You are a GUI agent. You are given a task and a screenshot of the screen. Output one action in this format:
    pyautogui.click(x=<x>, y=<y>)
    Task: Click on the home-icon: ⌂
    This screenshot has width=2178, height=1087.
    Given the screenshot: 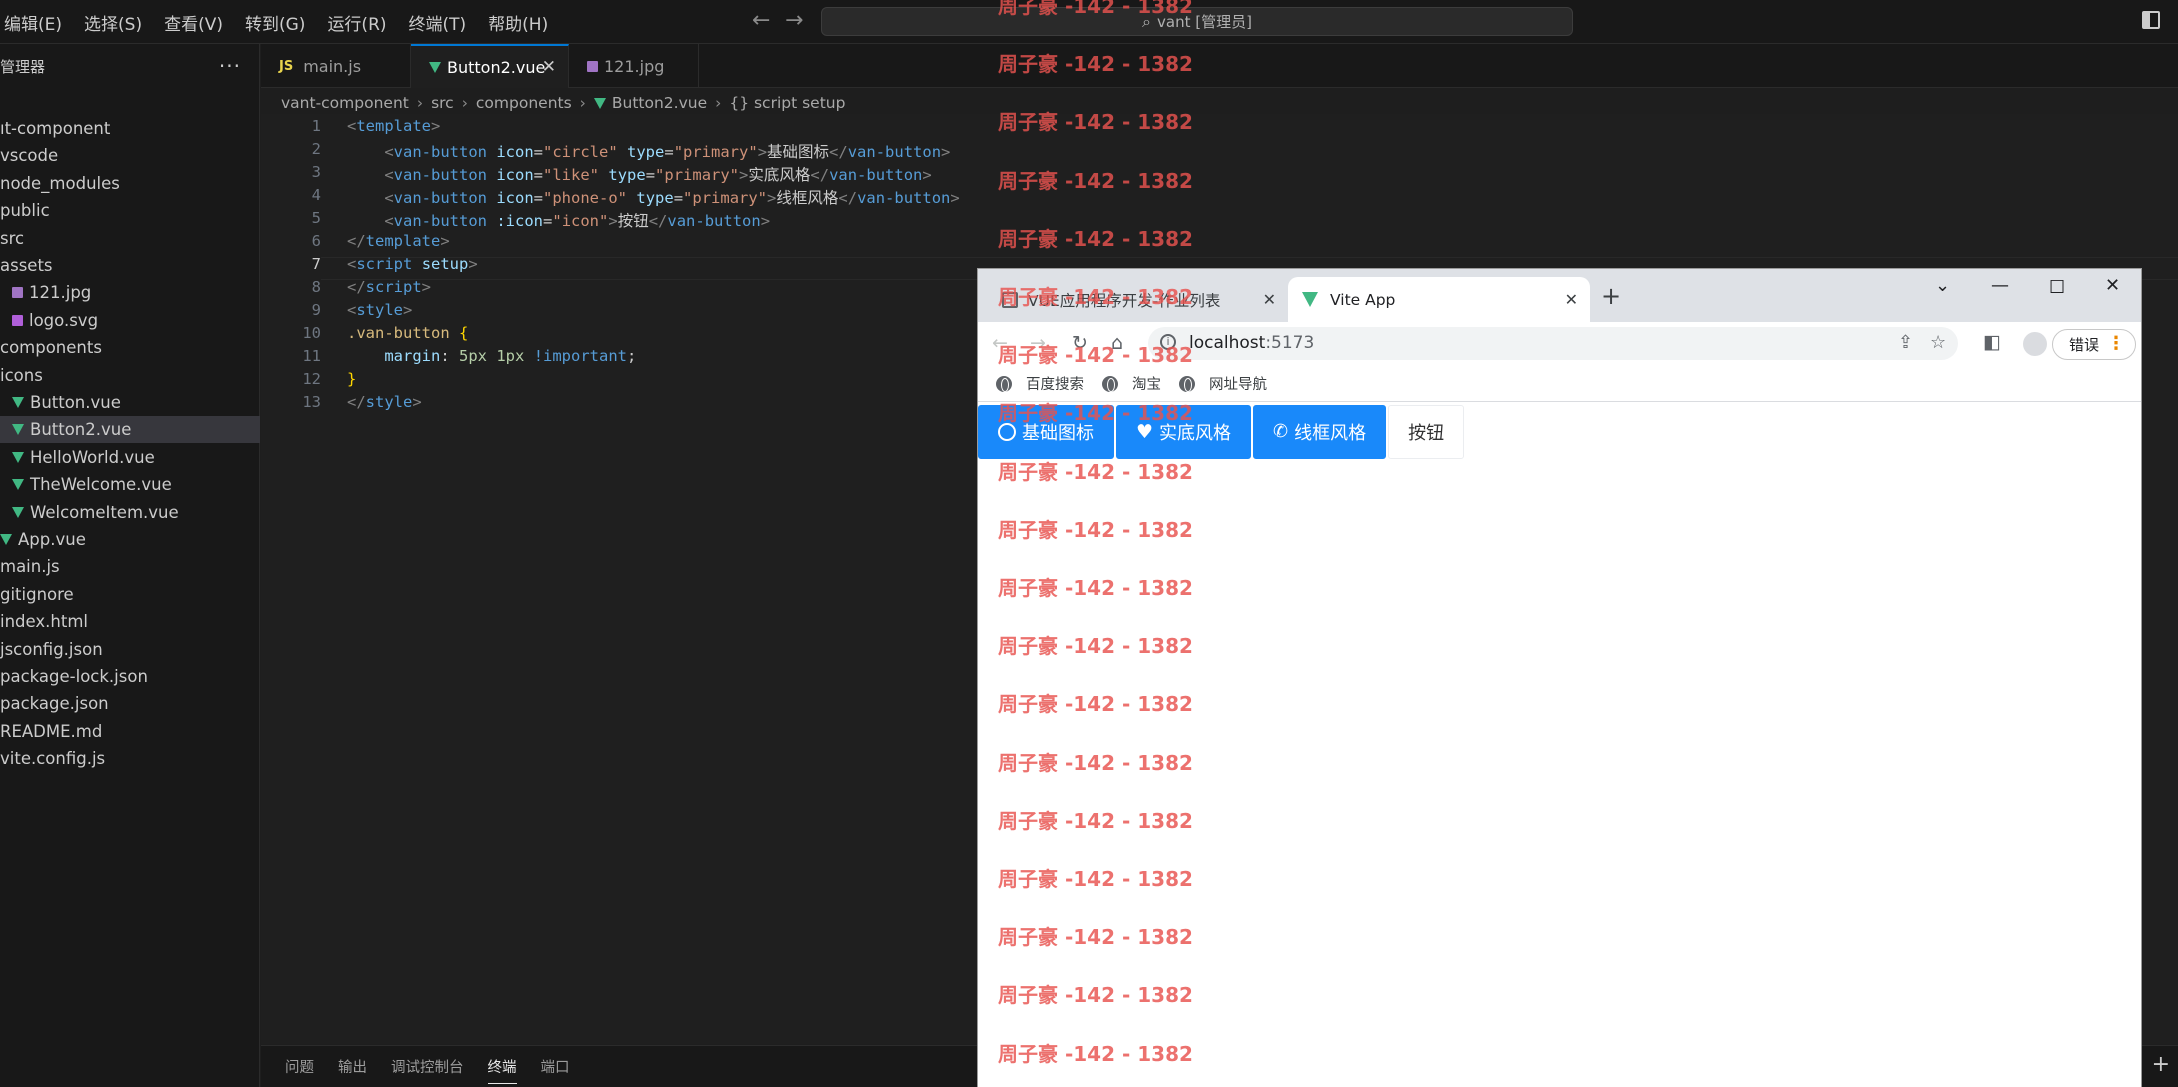 What is the action you would take?
    pyautogui.click(x=1117, y=343)
    